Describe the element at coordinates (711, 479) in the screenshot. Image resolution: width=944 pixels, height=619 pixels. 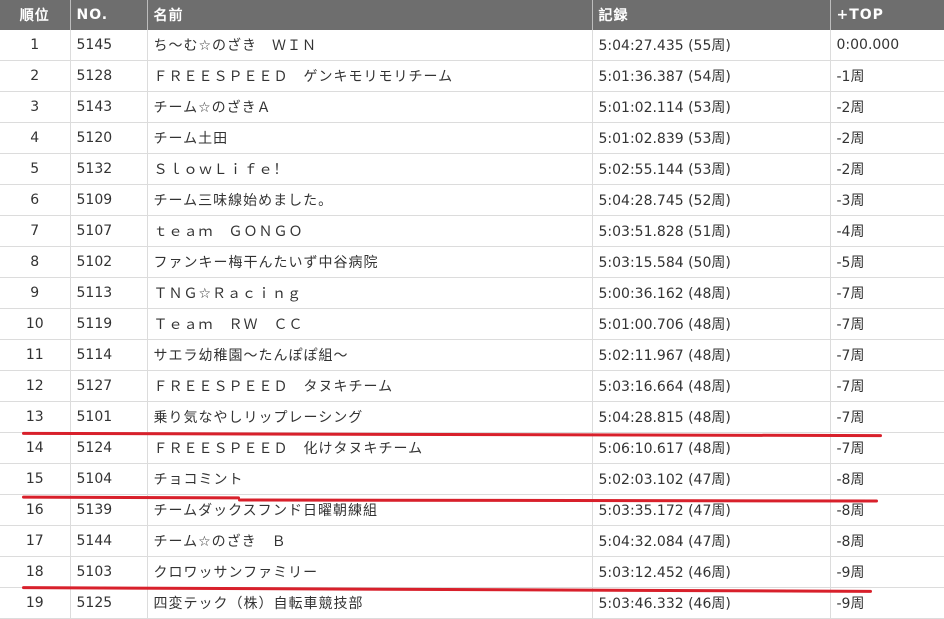
I see `record-cell: 5:02:03.102 (47周)` at that location.